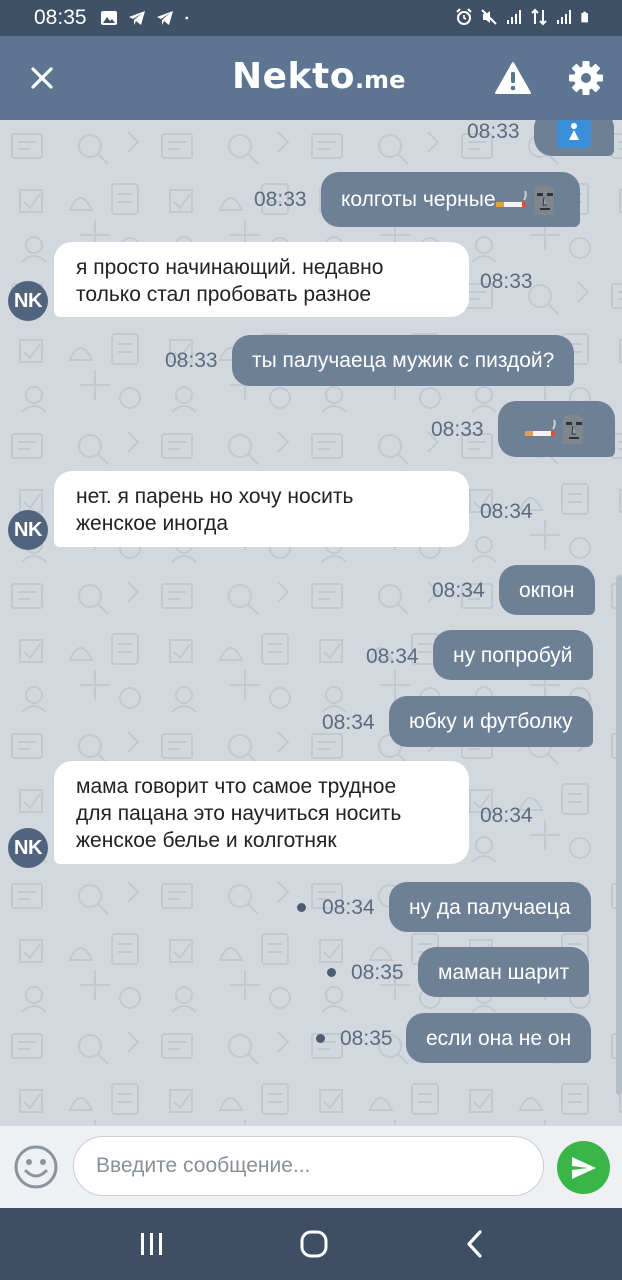 The image size is (622, 1280). I want to click on message-bubble: ты палучаеца мужик с пиздой?, so click(403, 360).